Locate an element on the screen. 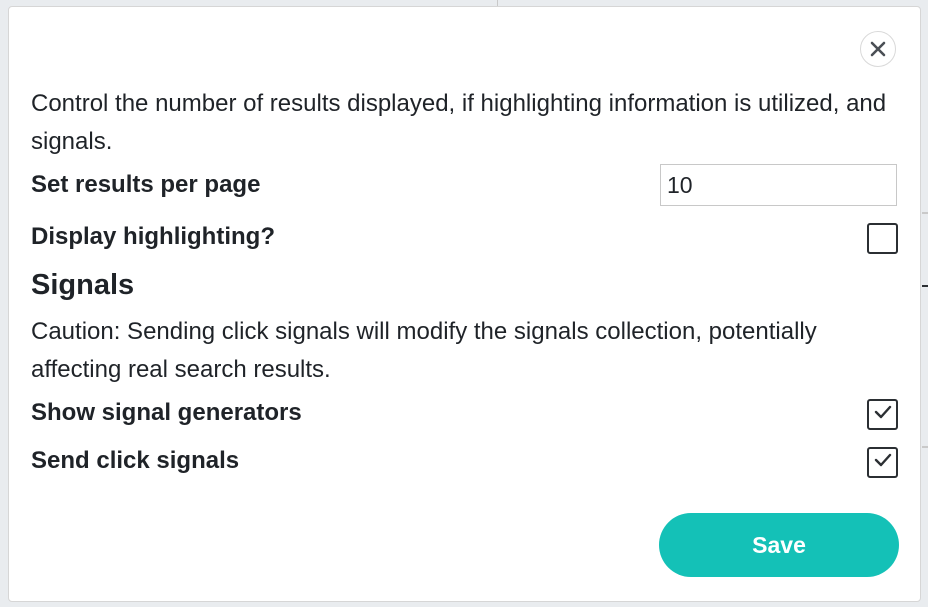 Image resolution: width=928 pixels, height=607 pixels. close-button is located at coordinates (878, 49).